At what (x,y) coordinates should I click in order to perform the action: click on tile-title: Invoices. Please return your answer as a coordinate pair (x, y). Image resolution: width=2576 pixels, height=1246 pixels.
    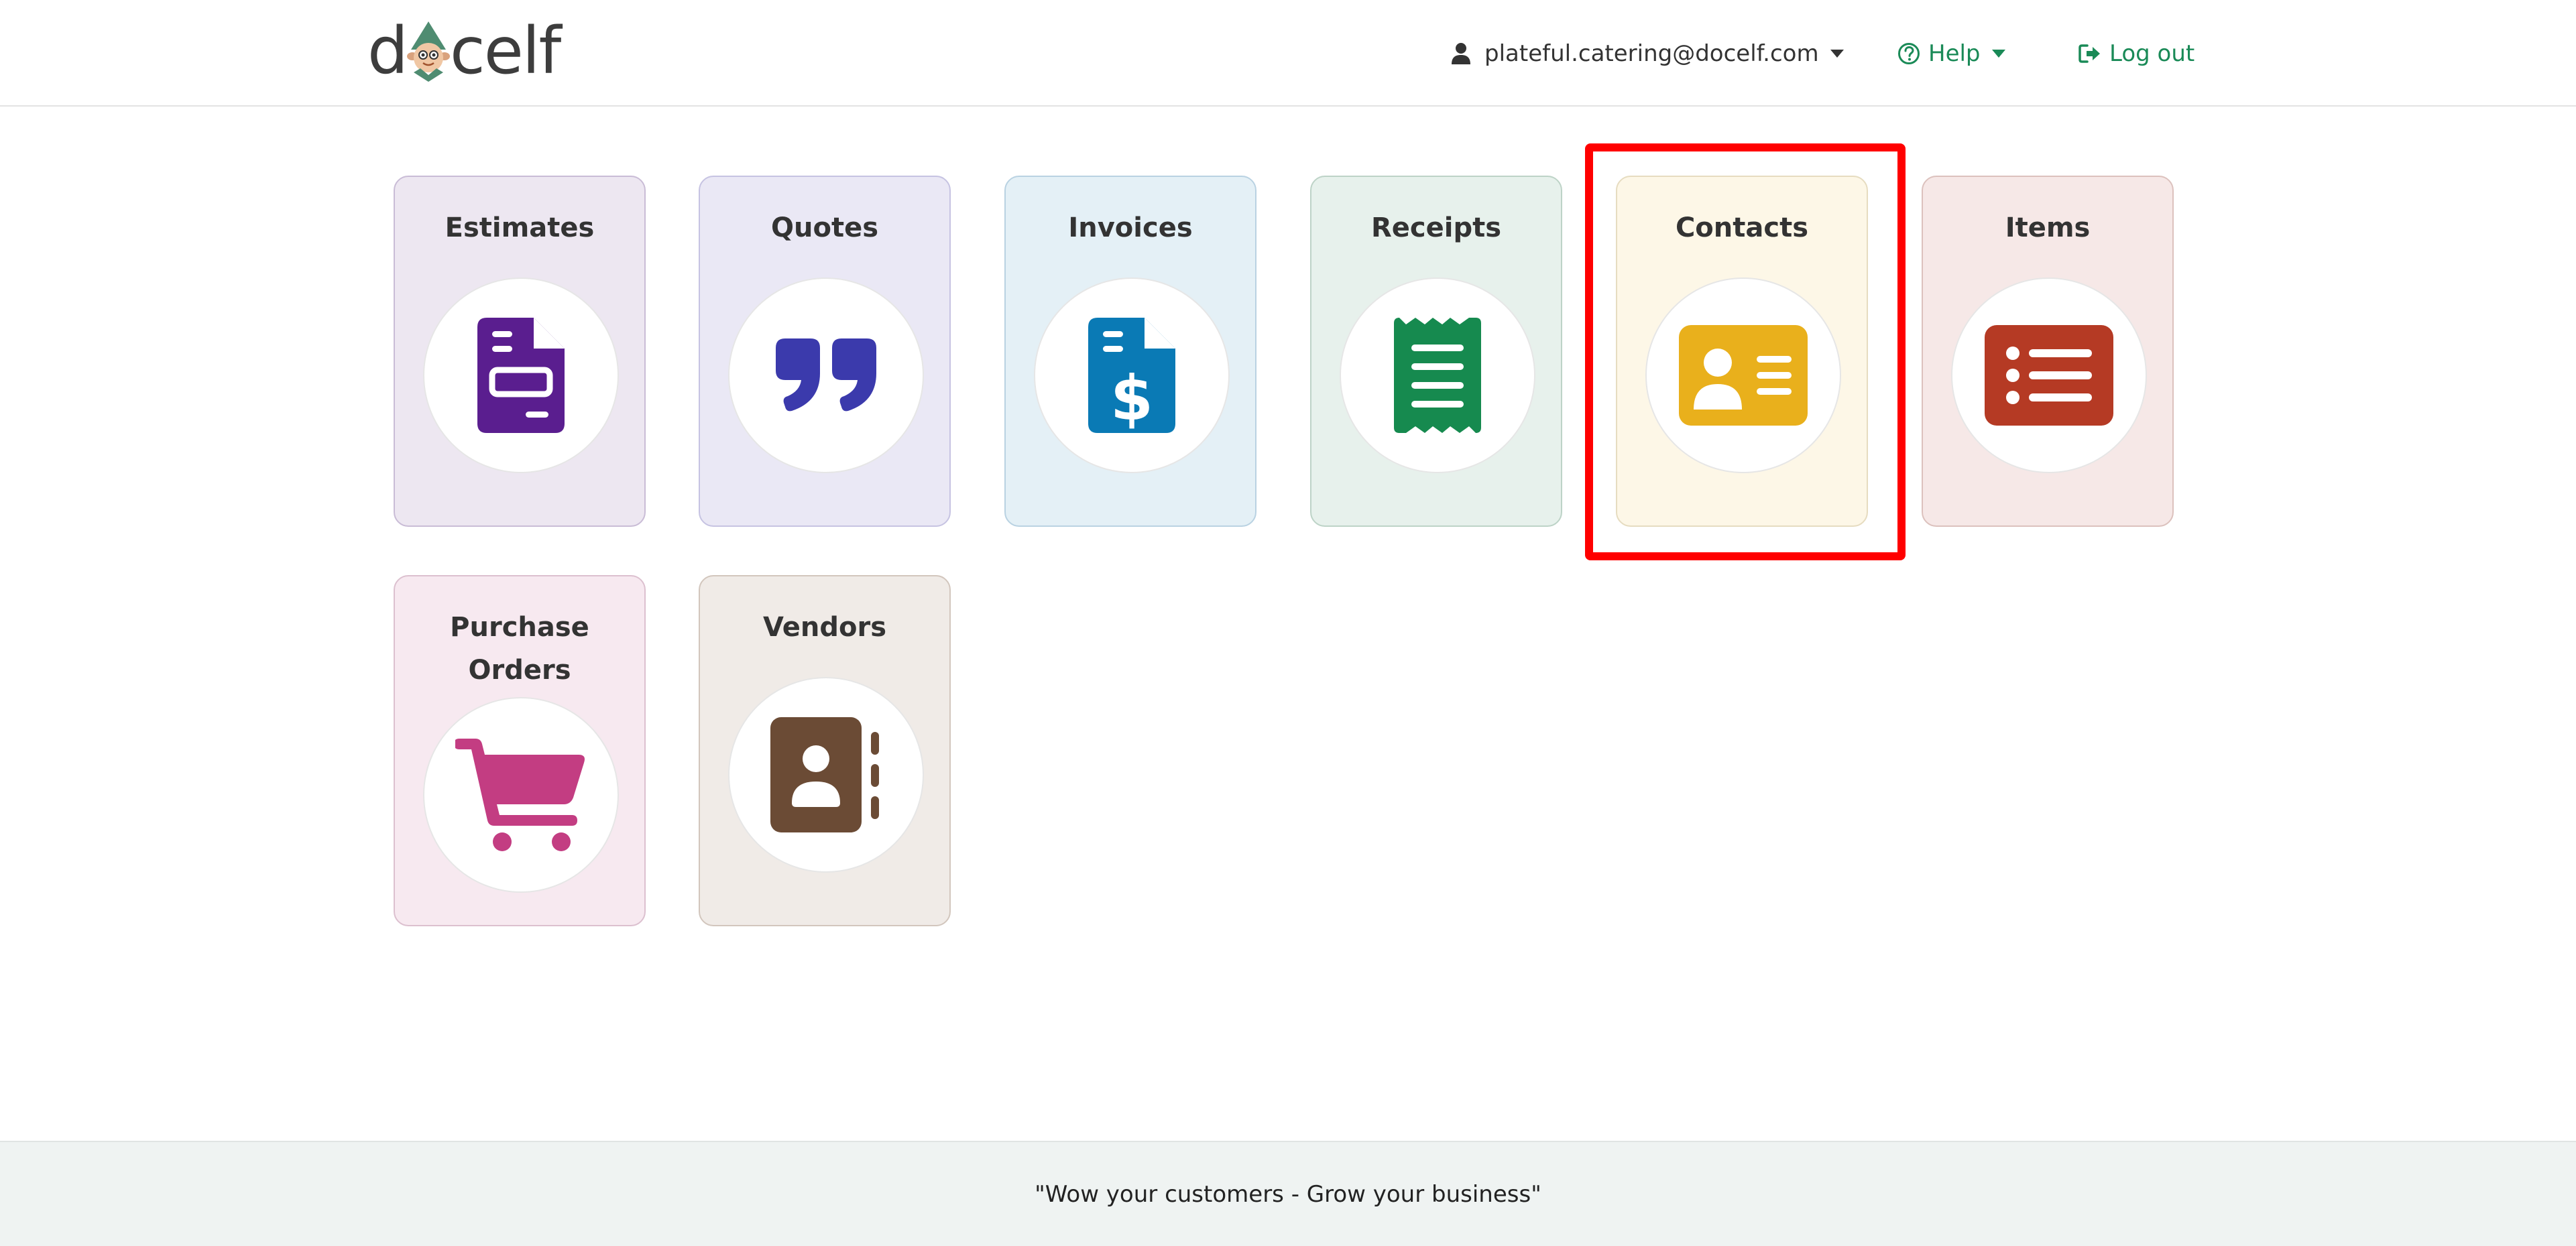
    Looking at the image, I should click on (1130, 227).